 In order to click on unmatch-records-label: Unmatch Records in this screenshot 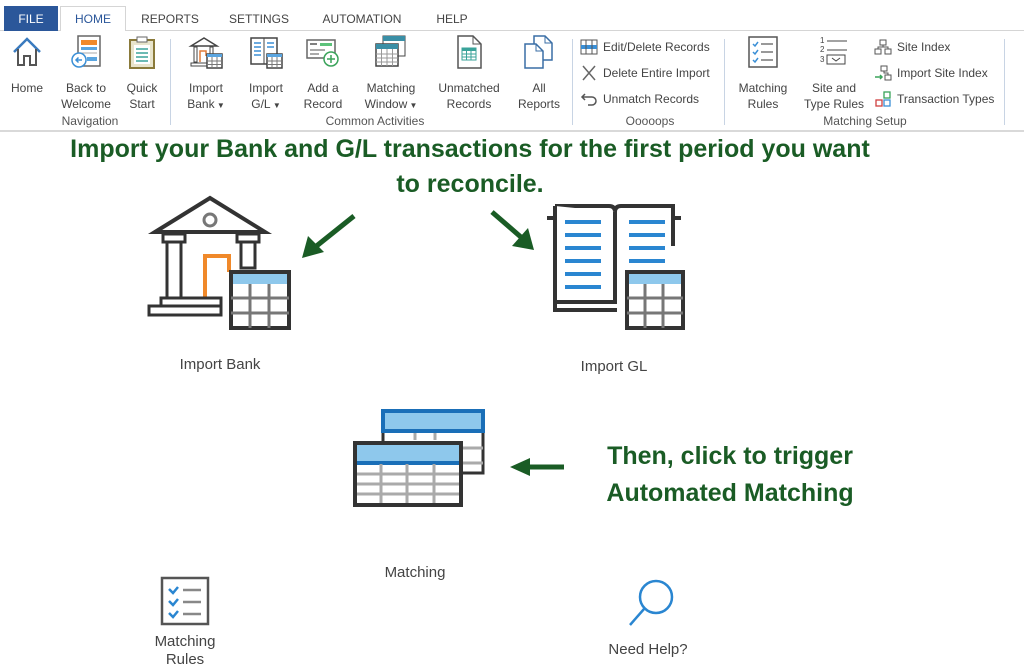, I will do `click(651, 99)`.